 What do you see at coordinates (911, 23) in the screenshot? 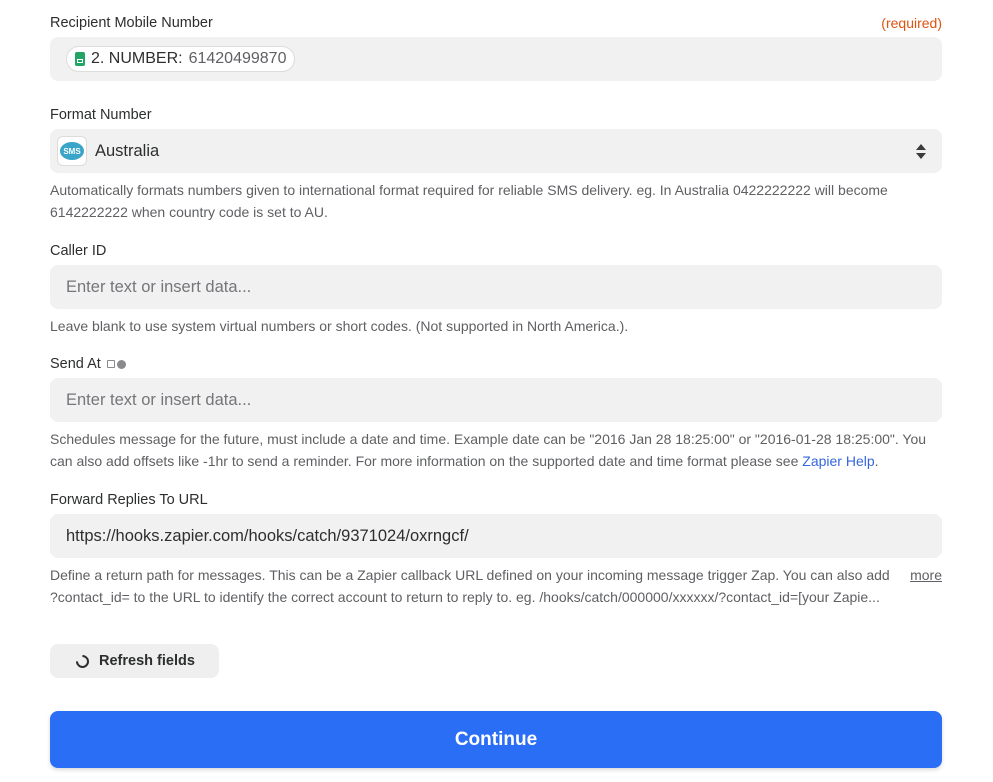
I see `required-indicator: (required)` at bounding box center [911, 23].